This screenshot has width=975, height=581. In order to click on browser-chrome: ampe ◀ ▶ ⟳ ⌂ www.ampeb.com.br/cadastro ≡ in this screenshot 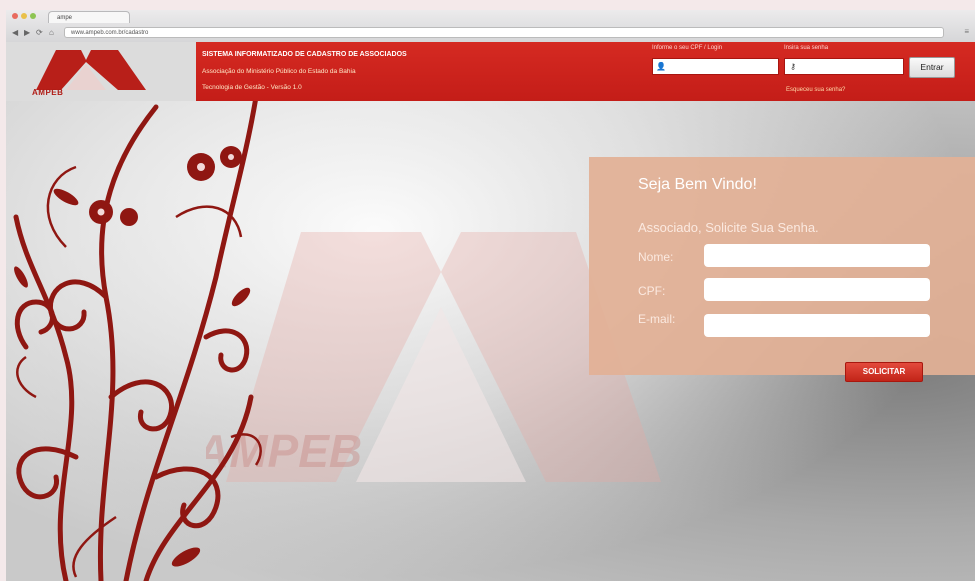, I will do `click(490, 26)`.